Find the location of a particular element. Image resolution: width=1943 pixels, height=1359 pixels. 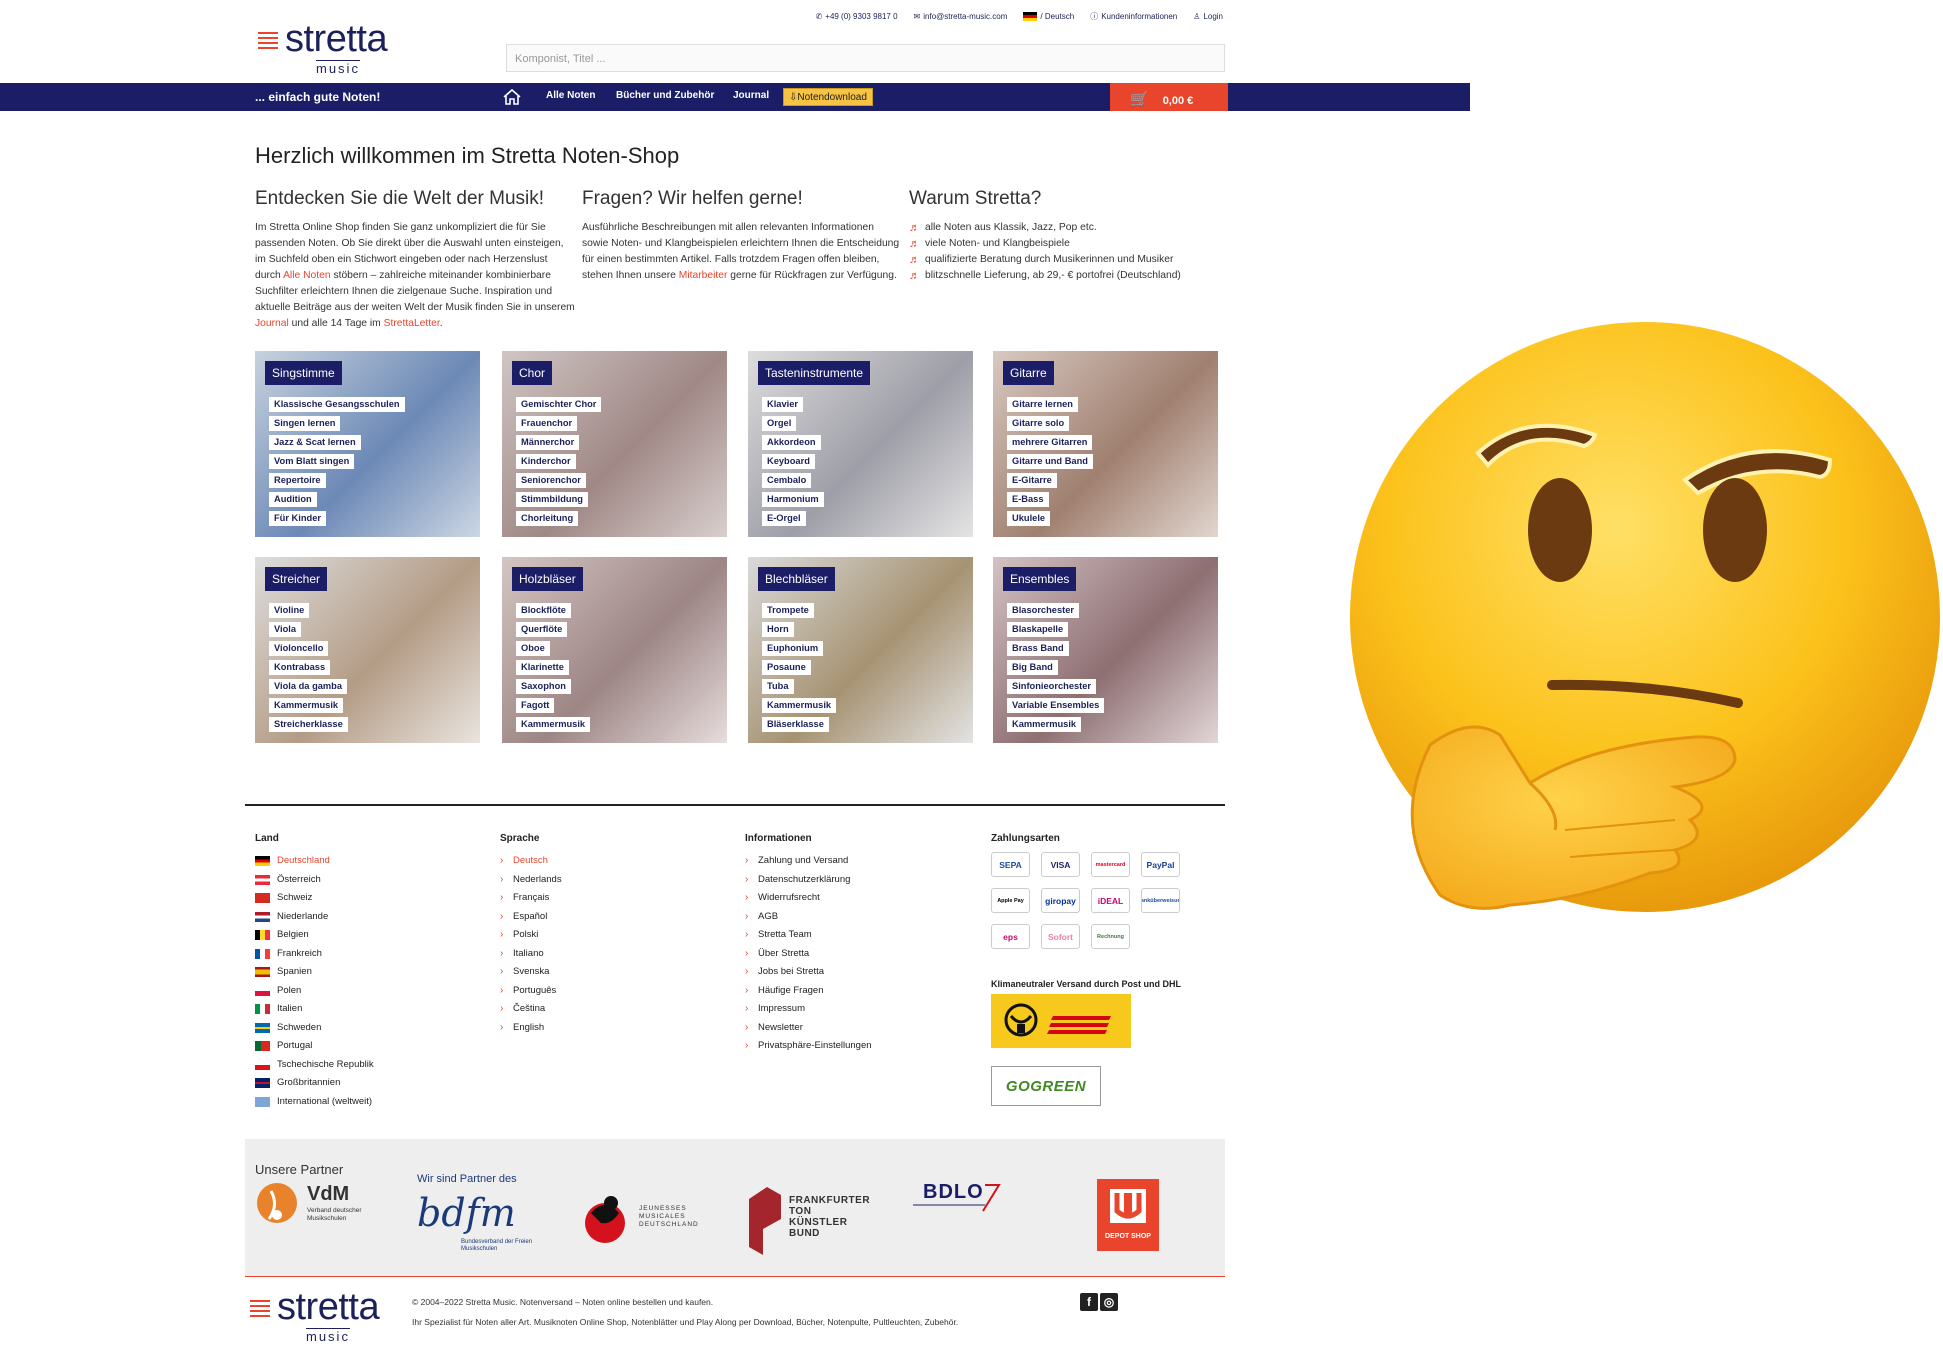

info-link: › Über Stretta is located at coordinates (808, 954).